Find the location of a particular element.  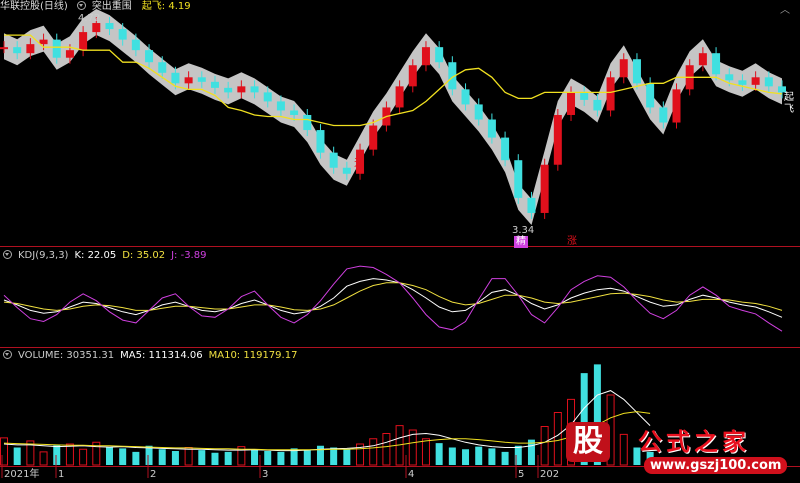

volume-ma10-line is located at coordinates (327, 431).